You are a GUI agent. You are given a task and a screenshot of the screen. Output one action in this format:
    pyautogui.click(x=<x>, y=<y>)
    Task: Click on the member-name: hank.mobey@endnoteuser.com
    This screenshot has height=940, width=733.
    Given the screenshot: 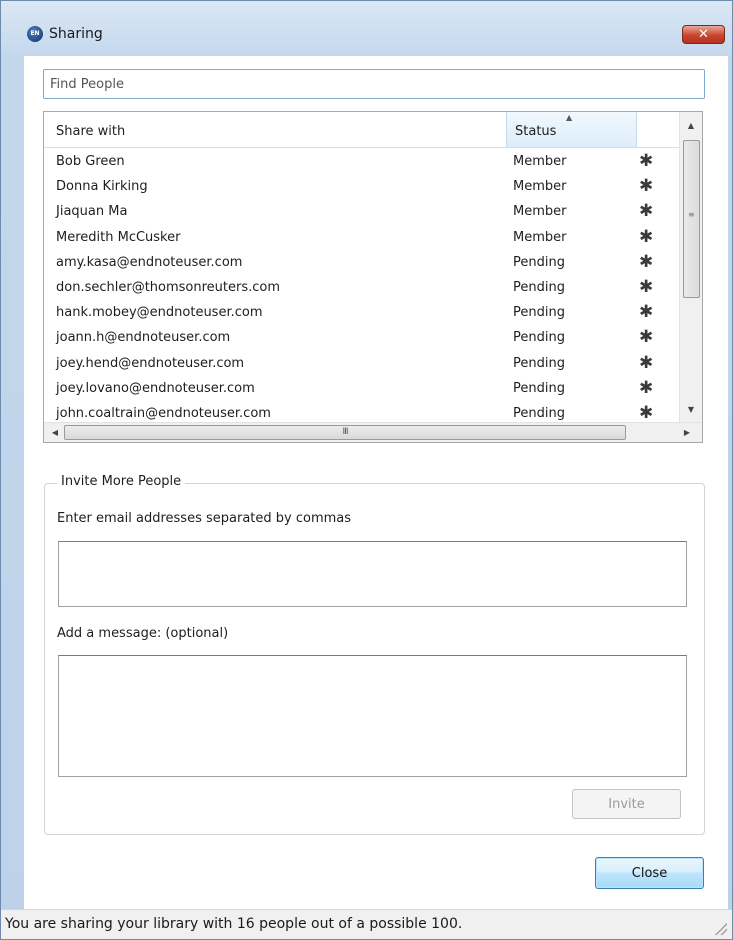 What is the action you would take?
    pyautogui.click(x=159, y=313)
    